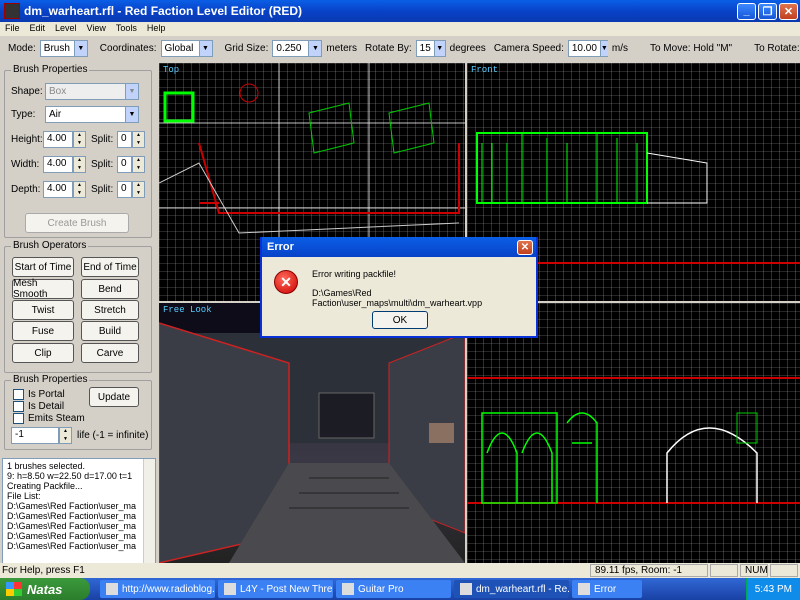 This screenshot has width=800, height=600. I want to click on camera-unit: m/s, so click(619, 48).